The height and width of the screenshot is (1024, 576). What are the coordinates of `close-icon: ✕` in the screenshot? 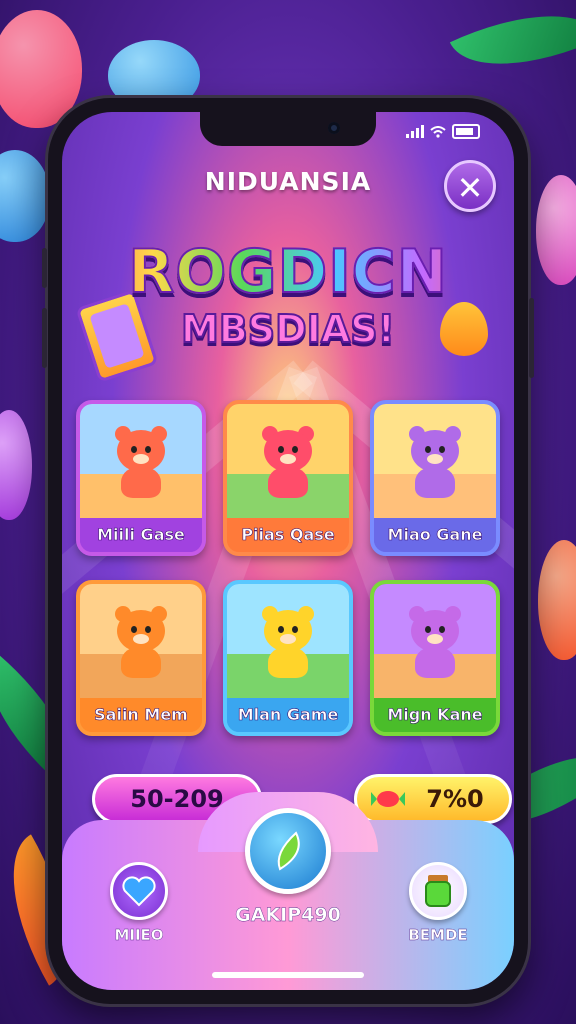 It's located at (470, 188).